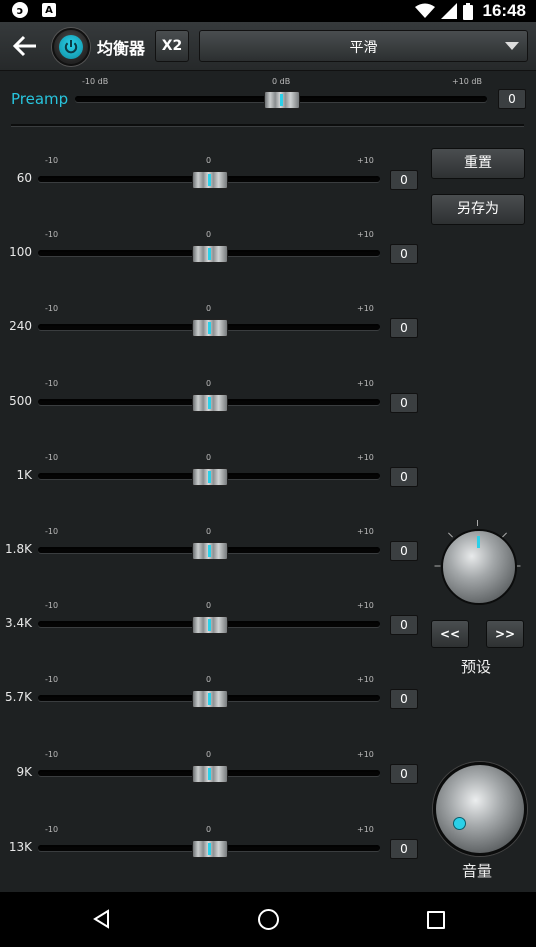 The height and width of the screenshot is (947, 536). I want to click on band-frequency-label: 1.8K, so click(18, 549).